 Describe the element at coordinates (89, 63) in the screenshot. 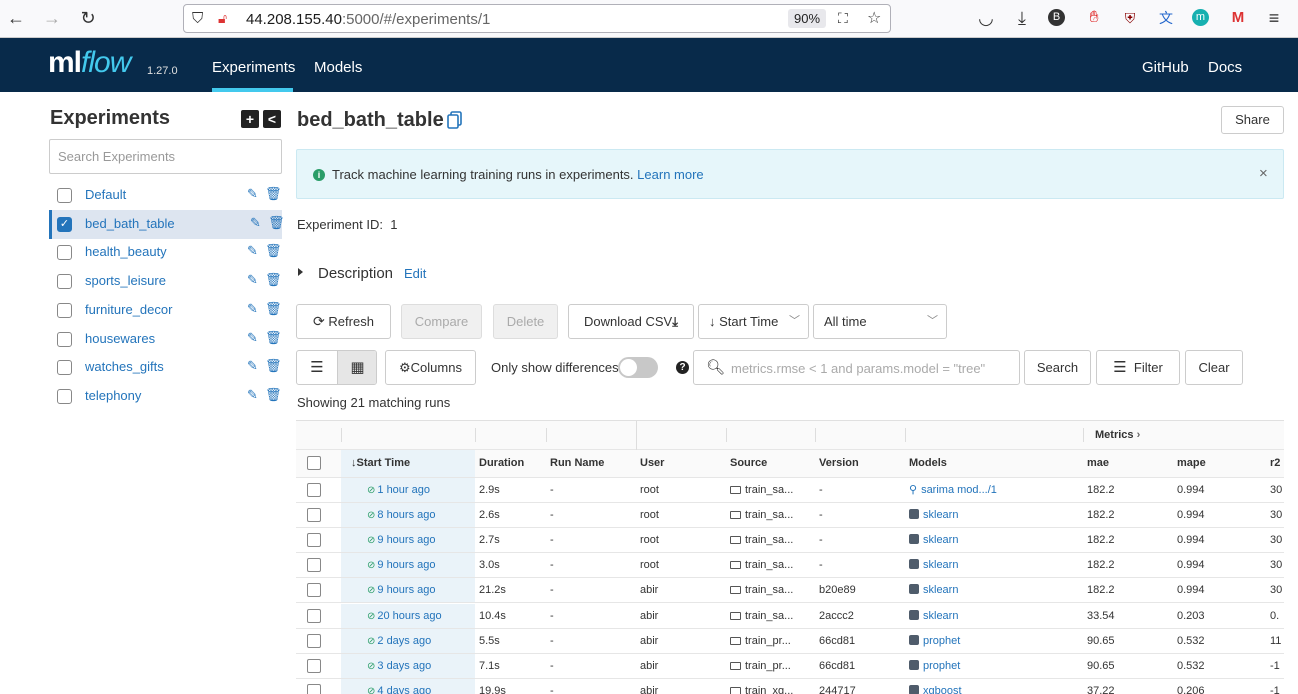

I see `mlflow-logo: mlflow` at that location.